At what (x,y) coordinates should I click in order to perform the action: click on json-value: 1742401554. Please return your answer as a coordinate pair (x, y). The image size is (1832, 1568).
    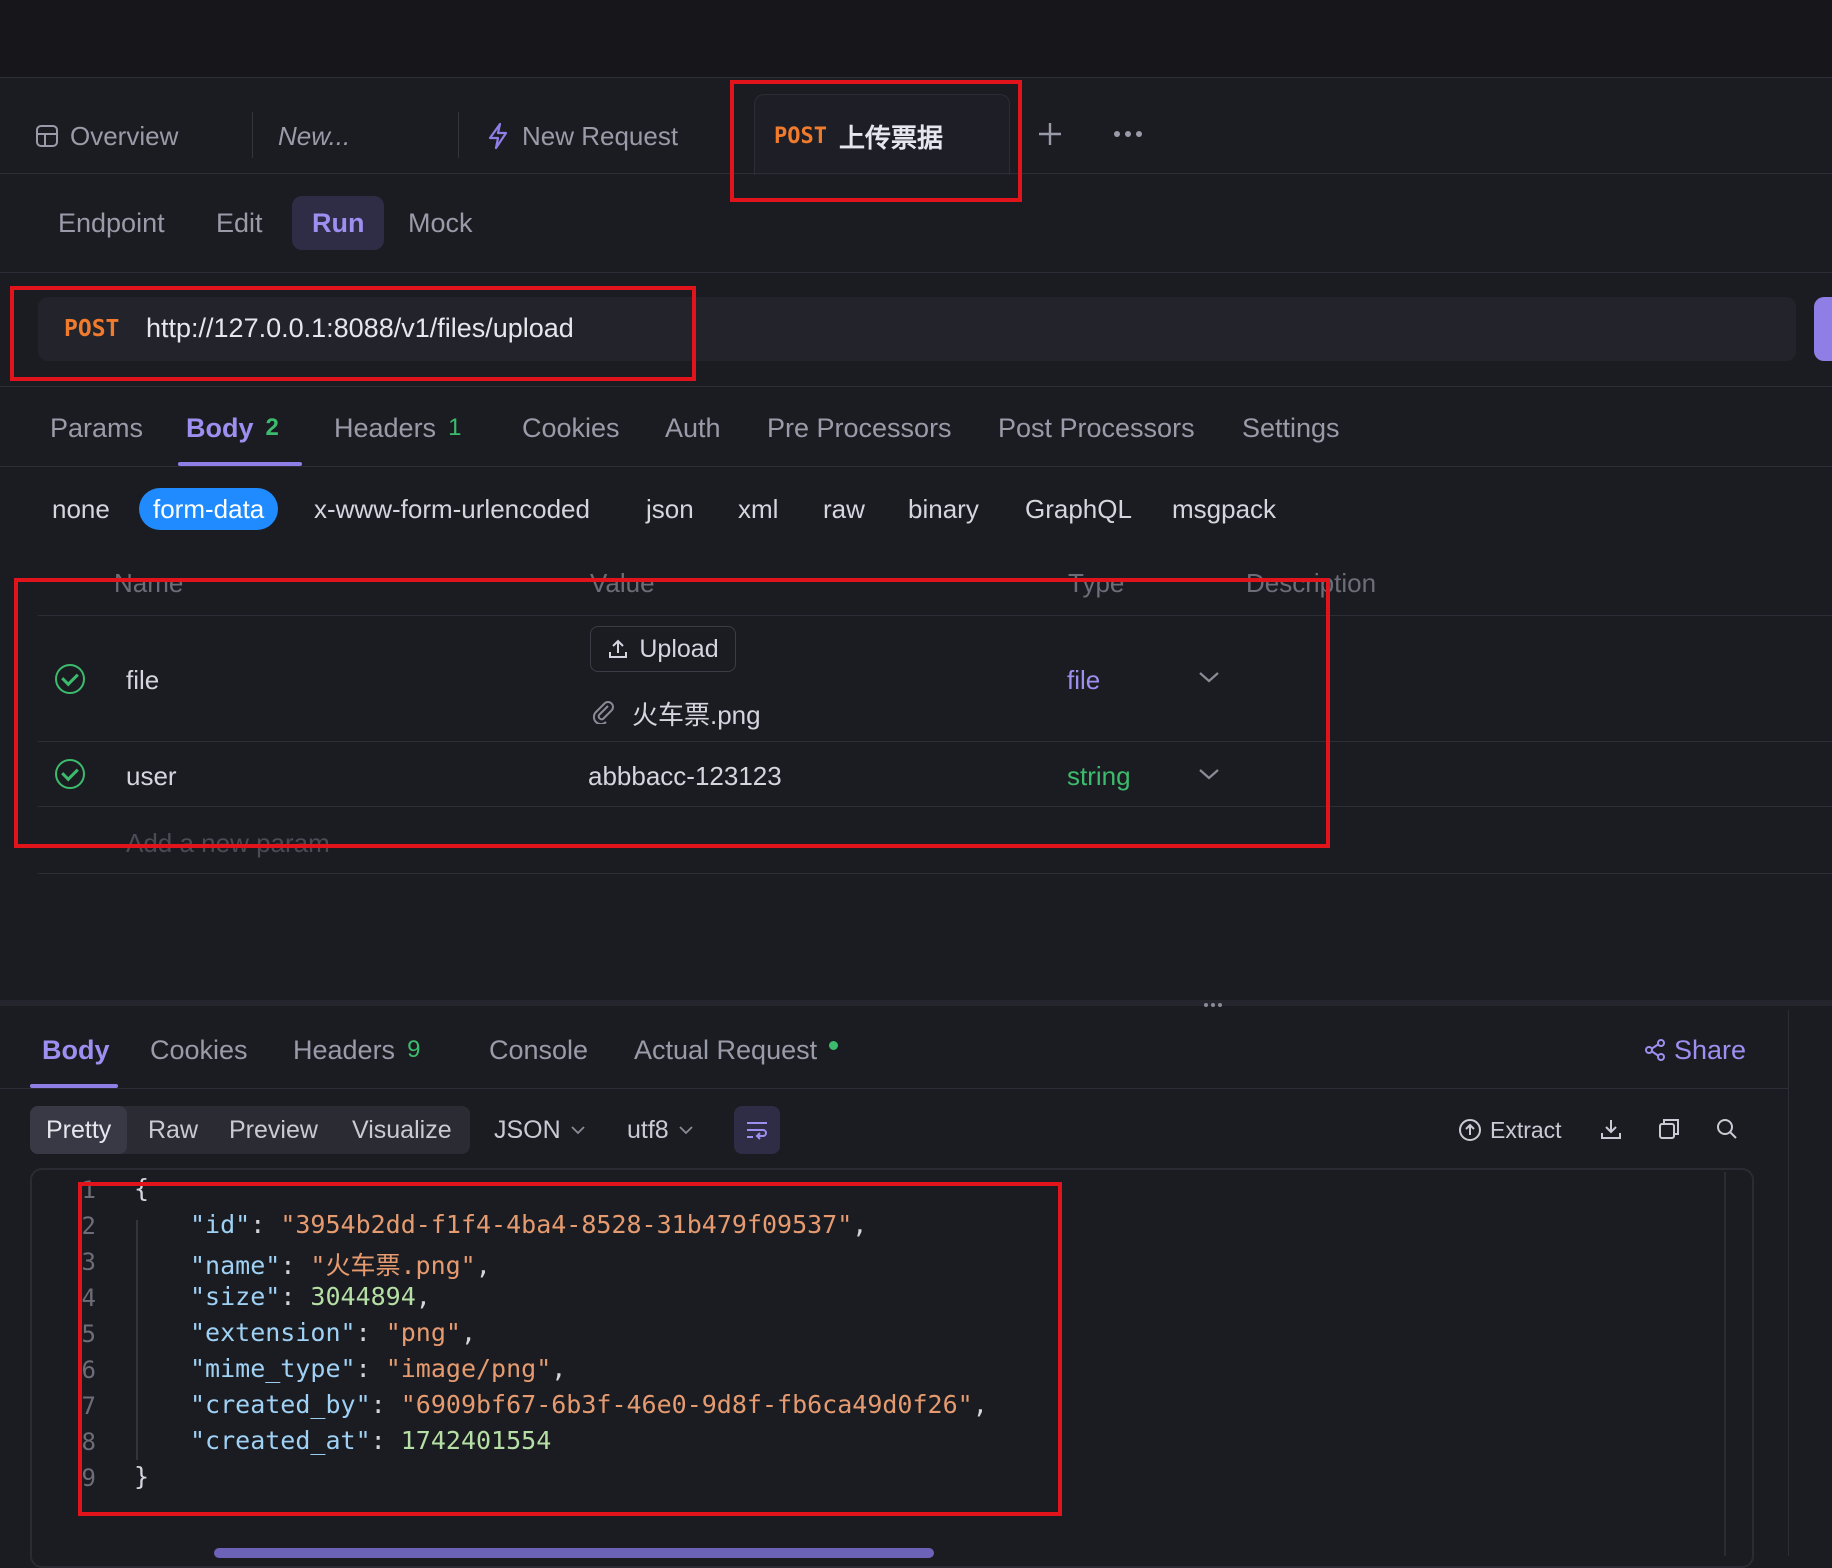
    Looking at the image, I should click on (476, 1440).